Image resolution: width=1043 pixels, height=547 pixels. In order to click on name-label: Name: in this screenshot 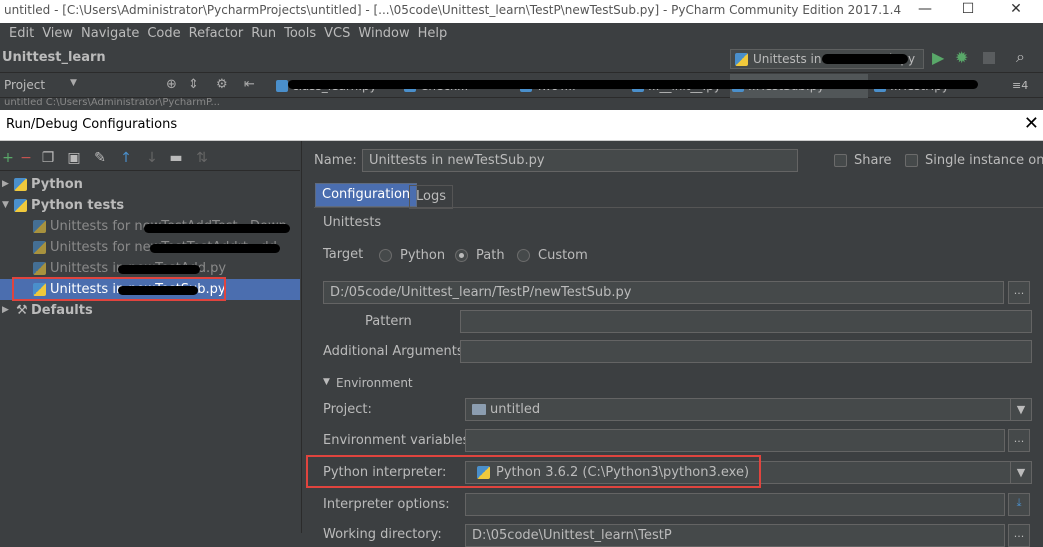, I will do `click(335, 160)`.